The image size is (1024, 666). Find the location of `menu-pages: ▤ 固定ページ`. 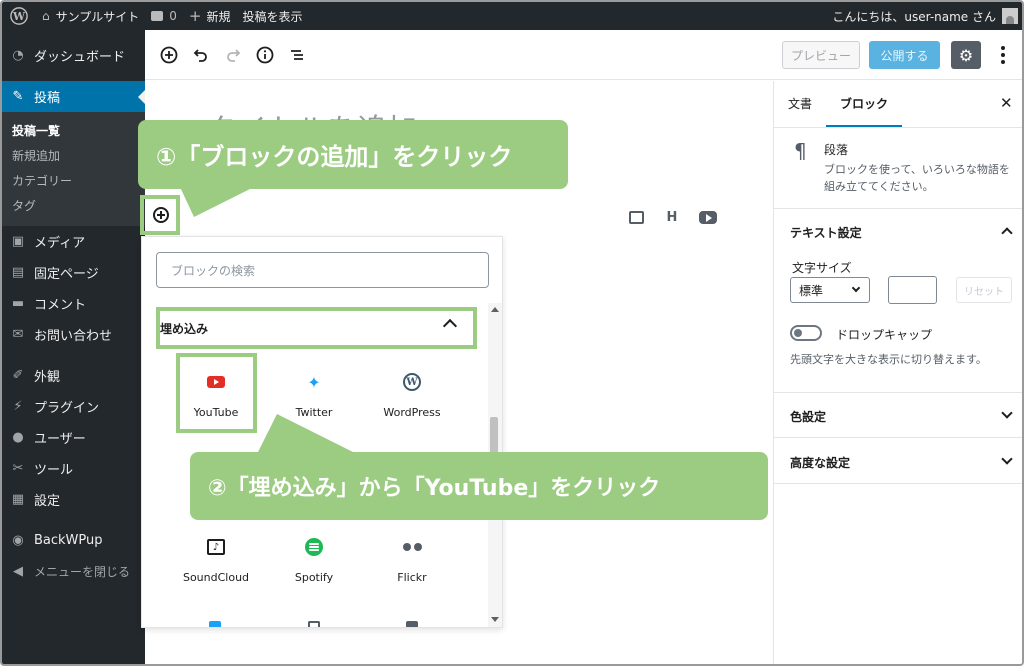

menu-pages: ▤ 固定ページ is located at coordinates (73, 272).